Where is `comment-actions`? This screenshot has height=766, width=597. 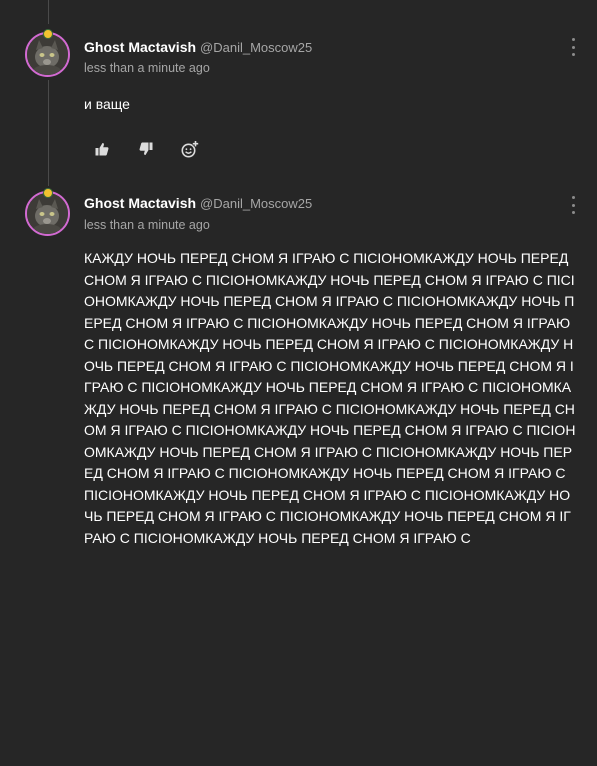 comment-actions is located at coordinates (159, 149).